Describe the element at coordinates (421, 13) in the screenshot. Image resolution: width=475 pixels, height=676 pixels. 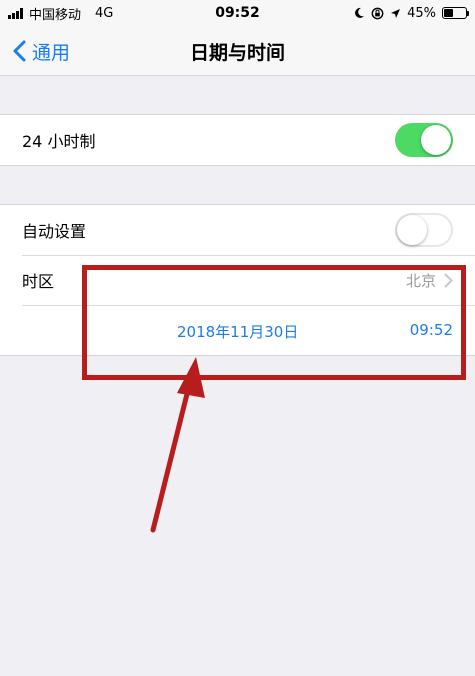
I see `battery-percent: 45%` at that location.